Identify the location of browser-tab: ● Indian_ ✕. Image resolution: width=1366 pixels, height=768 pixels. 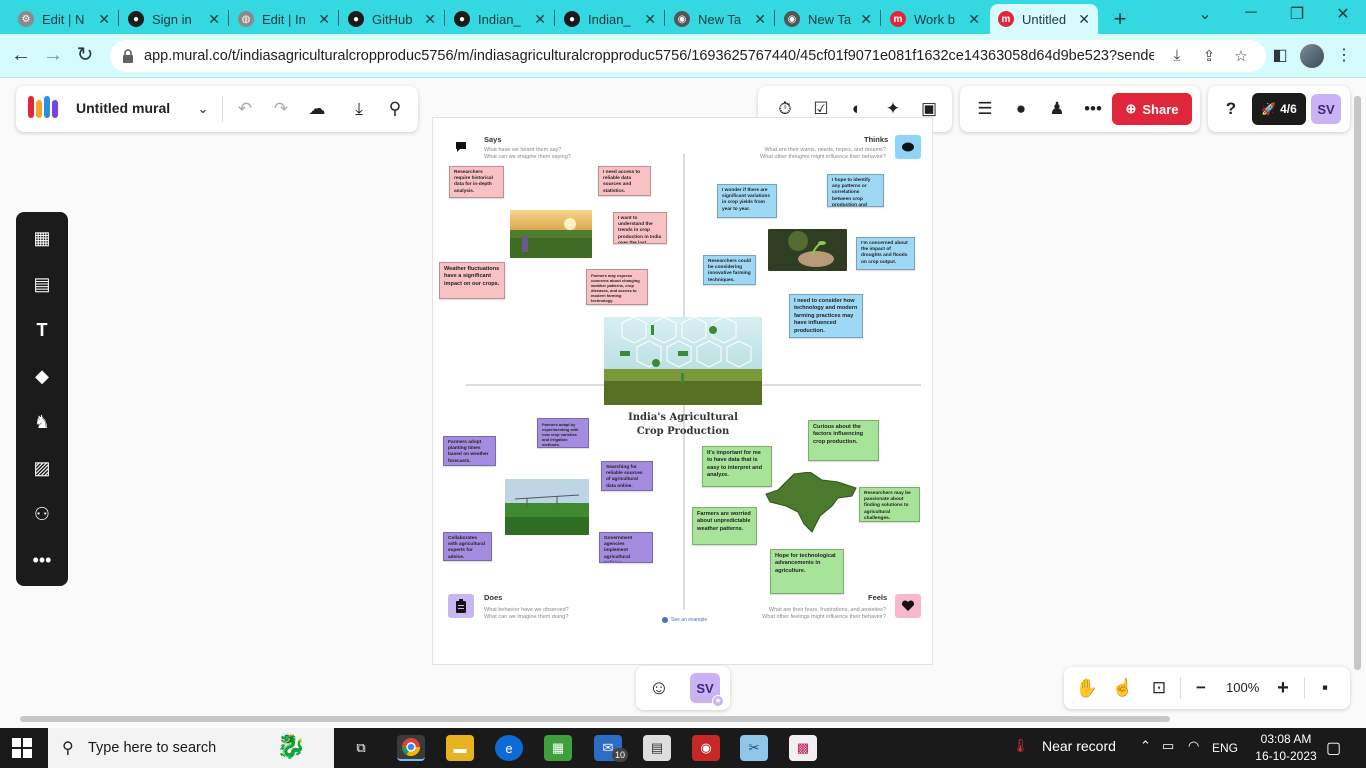
(500, 19).